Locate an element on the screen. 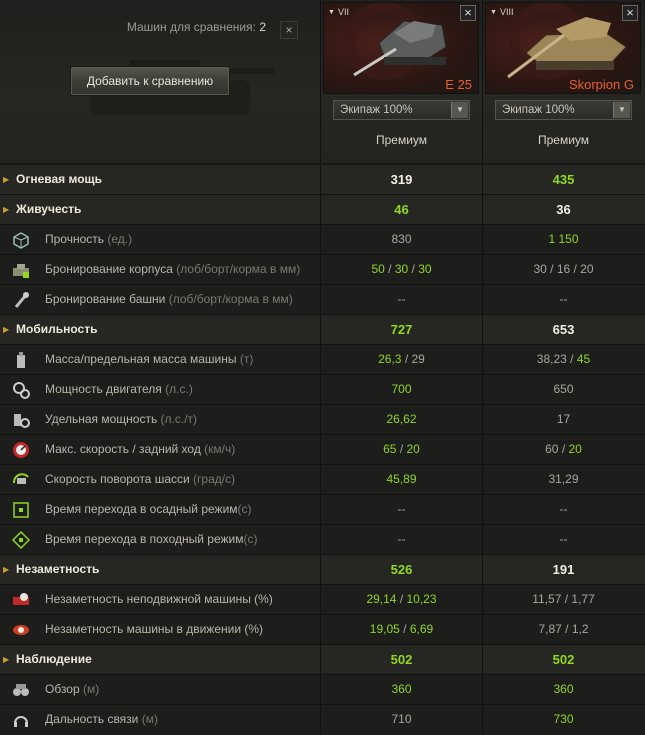 Image resolution: width=645 pixels, height=735 pixels. stat-value-tank-2: 650 is located at coordinates (563, 389).